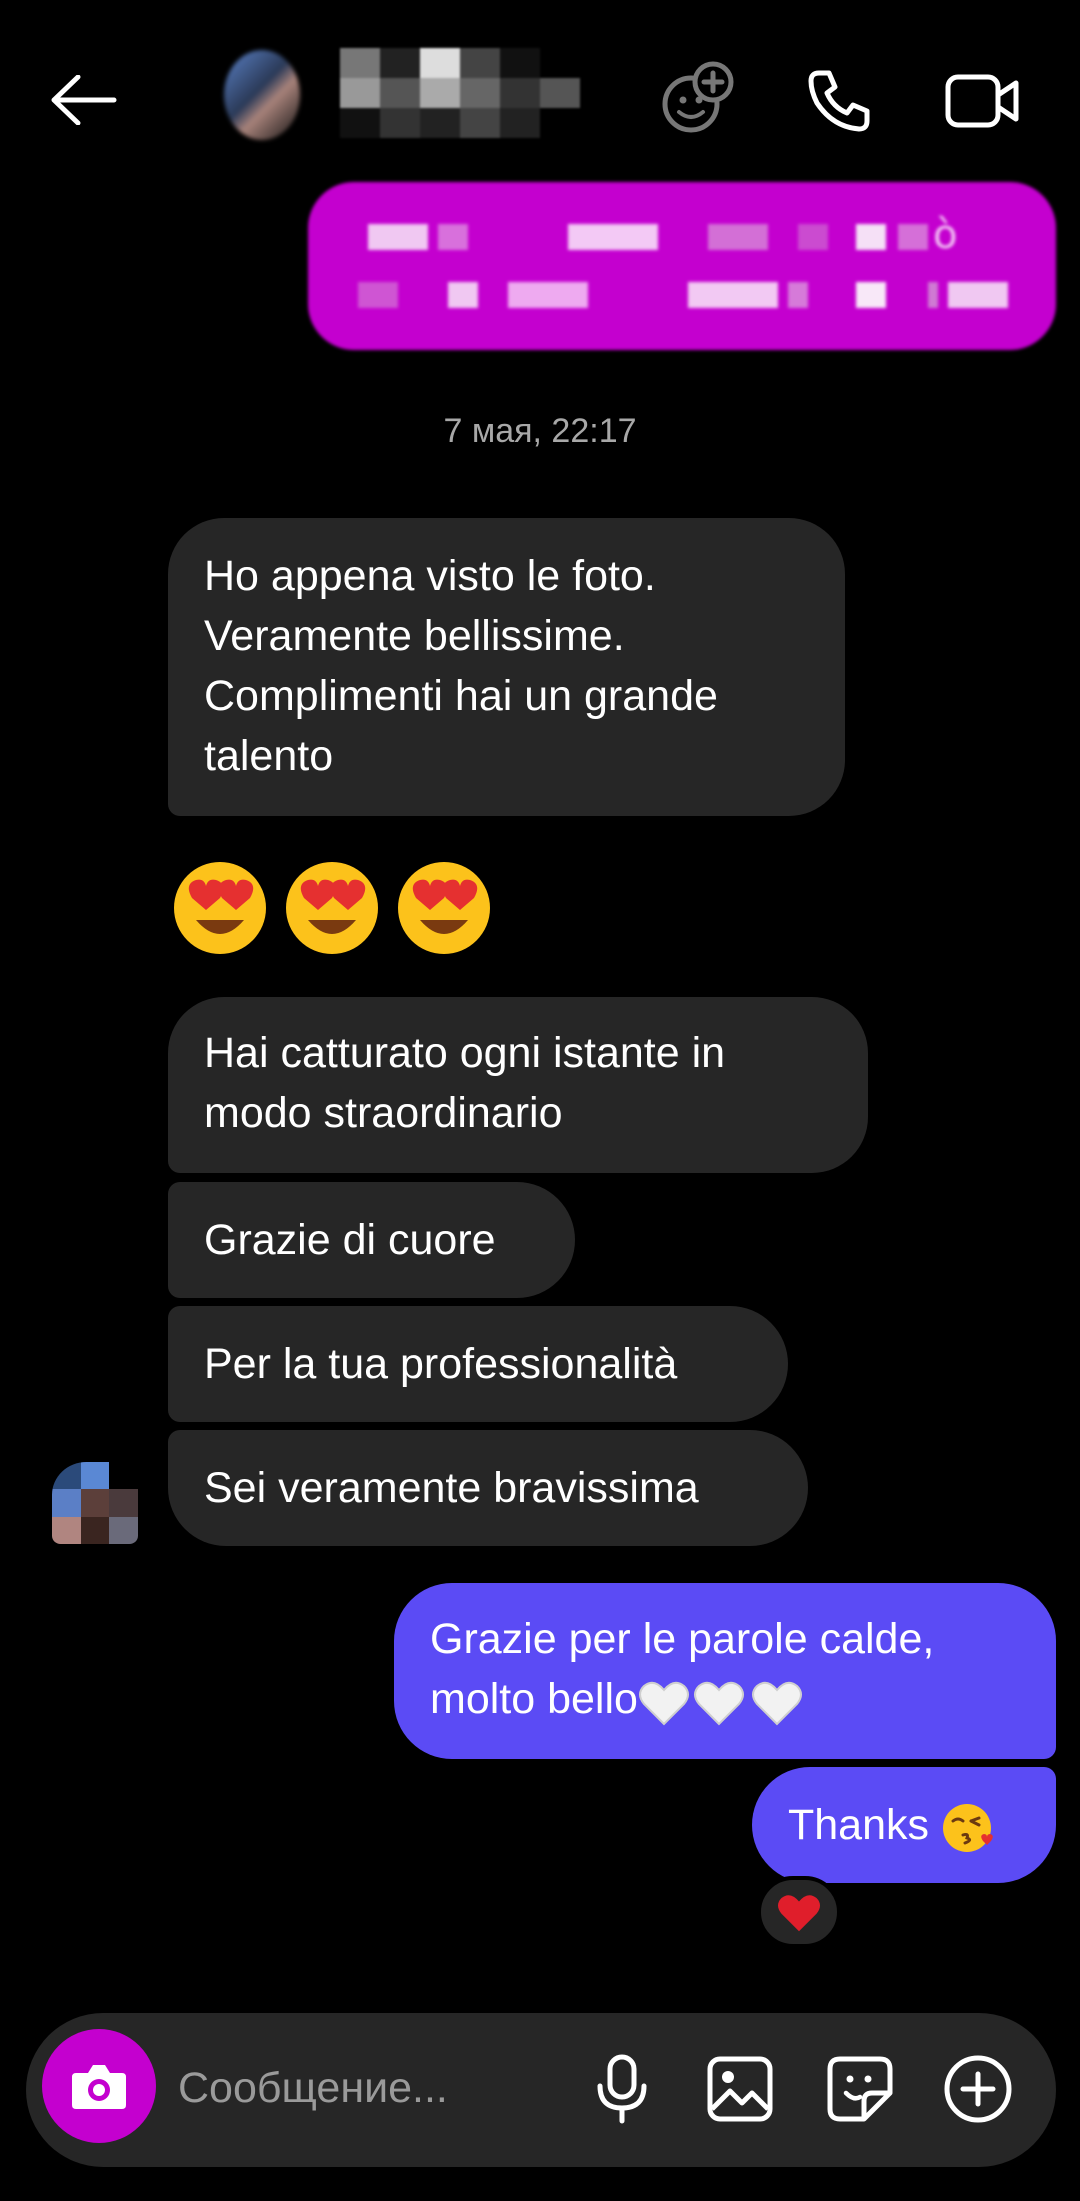 The height and width of the screenshot is (2201, 1080). Describe the element at coordinates (859, 1825) in the screenshot. I see `message-text: Thanks` at that location.